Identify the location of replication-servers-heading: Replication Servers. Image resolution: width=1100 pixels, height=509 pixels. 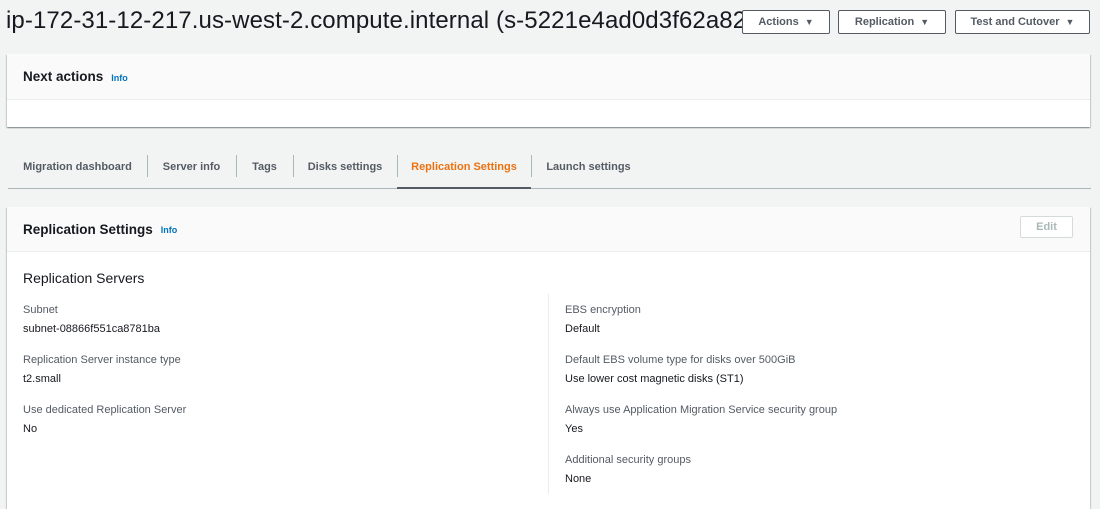
(84, 278).